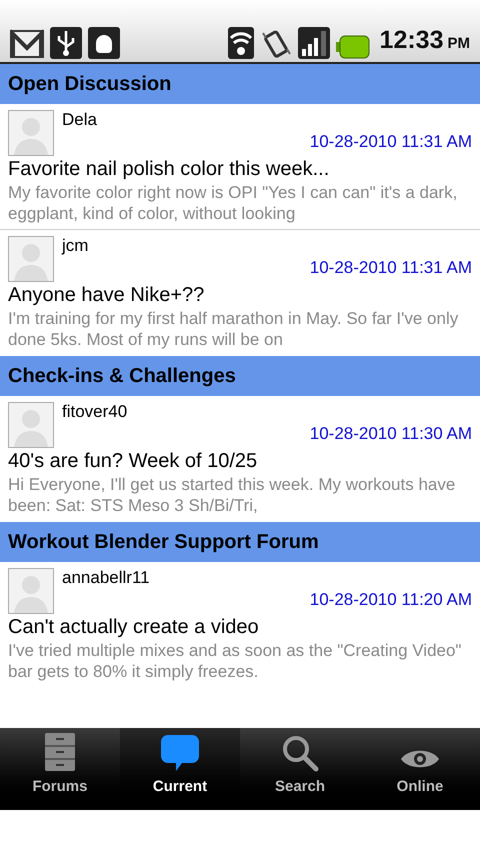 Image resolution: width=480 pixels, height=854 pixels. What do you see at coordinates (459, 44) in the screenshot?
I see `clock-period: PM` at bounding box center [459, 44].